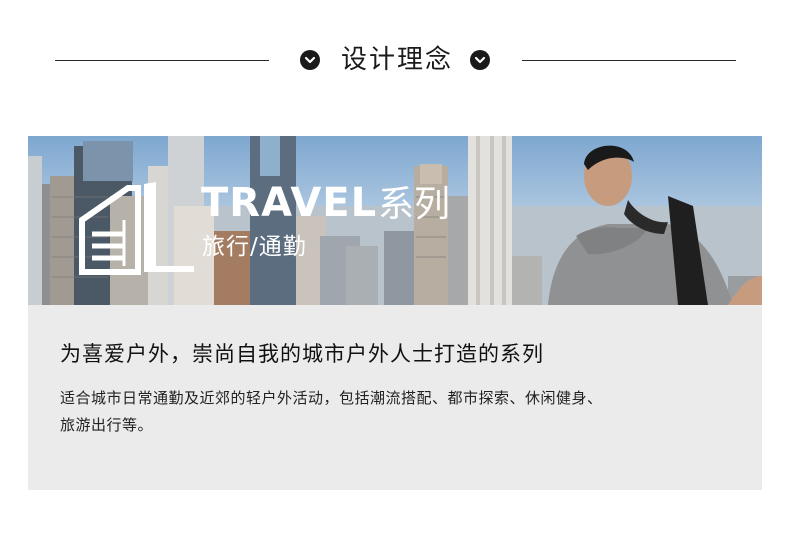 Image resolution: width=790 pixels, height=538 pixels. What do you see at coordinates (331, 398) in the screenshot?
I see `description-line: 适合城市日常通勤及近郊的轻户外活动，包括潮流搭配、都市探索、休闲健身、` at bounding box center [331, 398].